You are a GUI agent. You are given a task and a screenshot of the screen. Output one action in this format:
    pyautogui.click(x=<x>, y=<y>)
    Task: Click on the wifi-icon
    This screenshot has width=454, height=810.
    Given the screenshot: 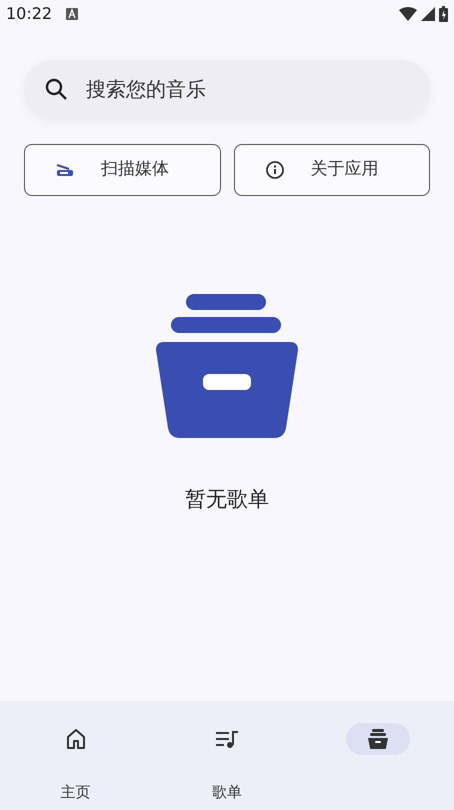 What is the action you would take?
    pyautogui.click(x=408, y=14)
    